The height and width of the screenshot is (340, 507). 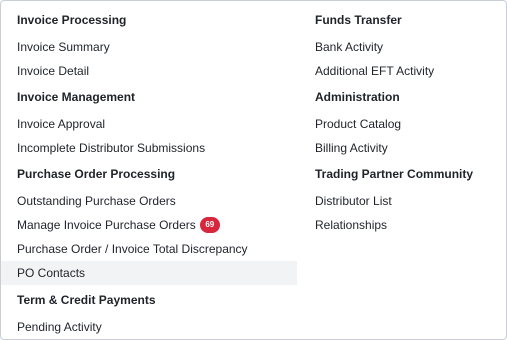 I want to click on menu-item-label: Manage Invoice Purchase Orders, so click(x=106, y=225).